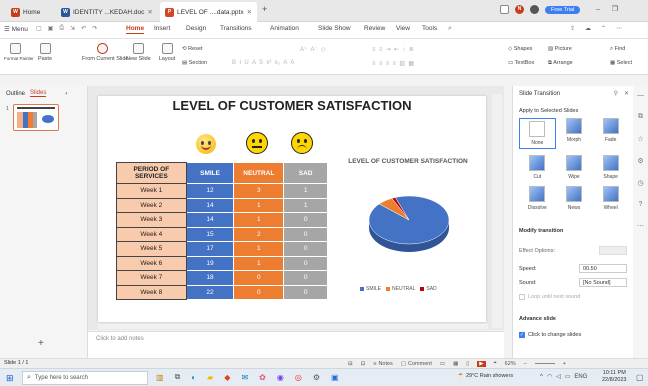 This screenshot has height=386, width=648. I want to click on taskbar-search: ⌕ Type here to search, so click(85, 378).